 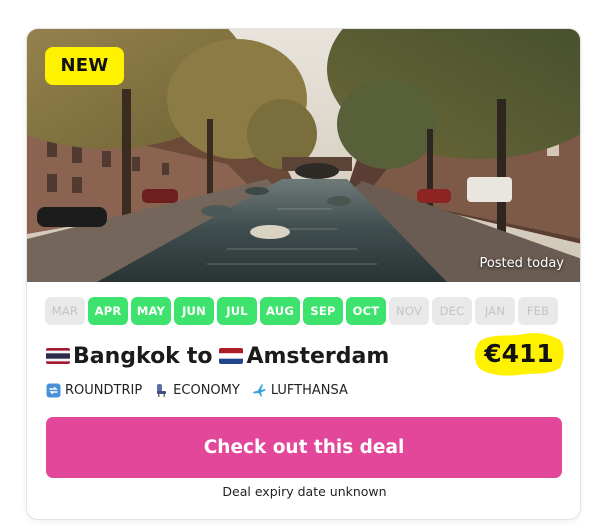 What do you see at coordinates (409, 311) in the screenshot?
I see `month-nov: NOV` at bounding box center [409, 311].